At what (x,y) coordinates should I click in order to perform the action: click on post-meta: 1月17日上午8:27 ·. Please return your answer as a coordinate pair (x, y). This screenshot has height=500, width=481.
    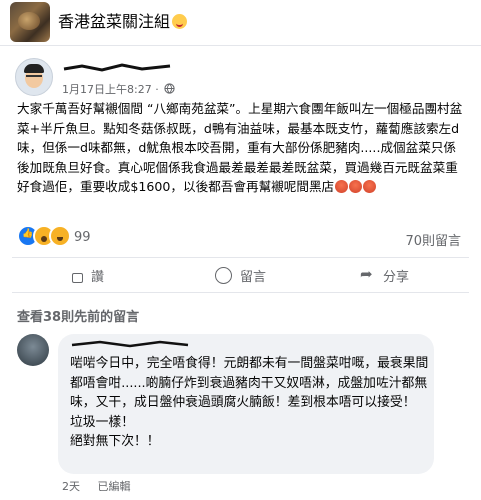
    Looking at the image, I should click on (118, 89).